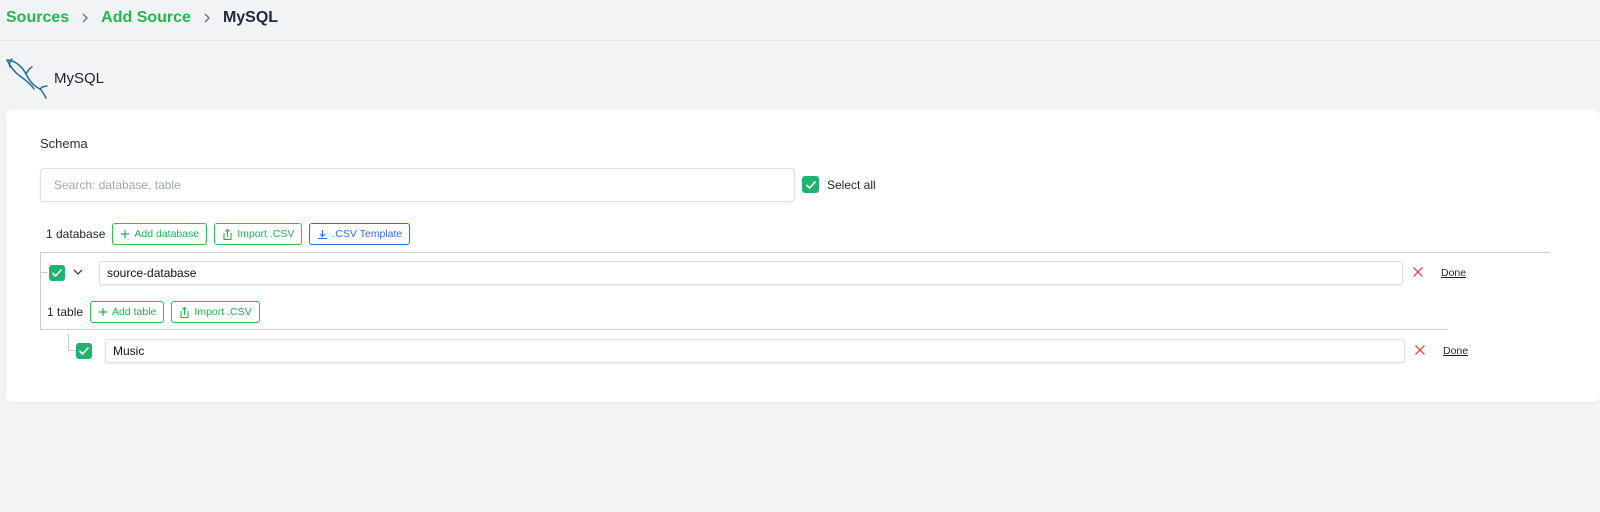 The height and width of the screenshot is (512, 1600). I want to click on breadcrumb-add-source-link: Add Source, so click(146, 18).